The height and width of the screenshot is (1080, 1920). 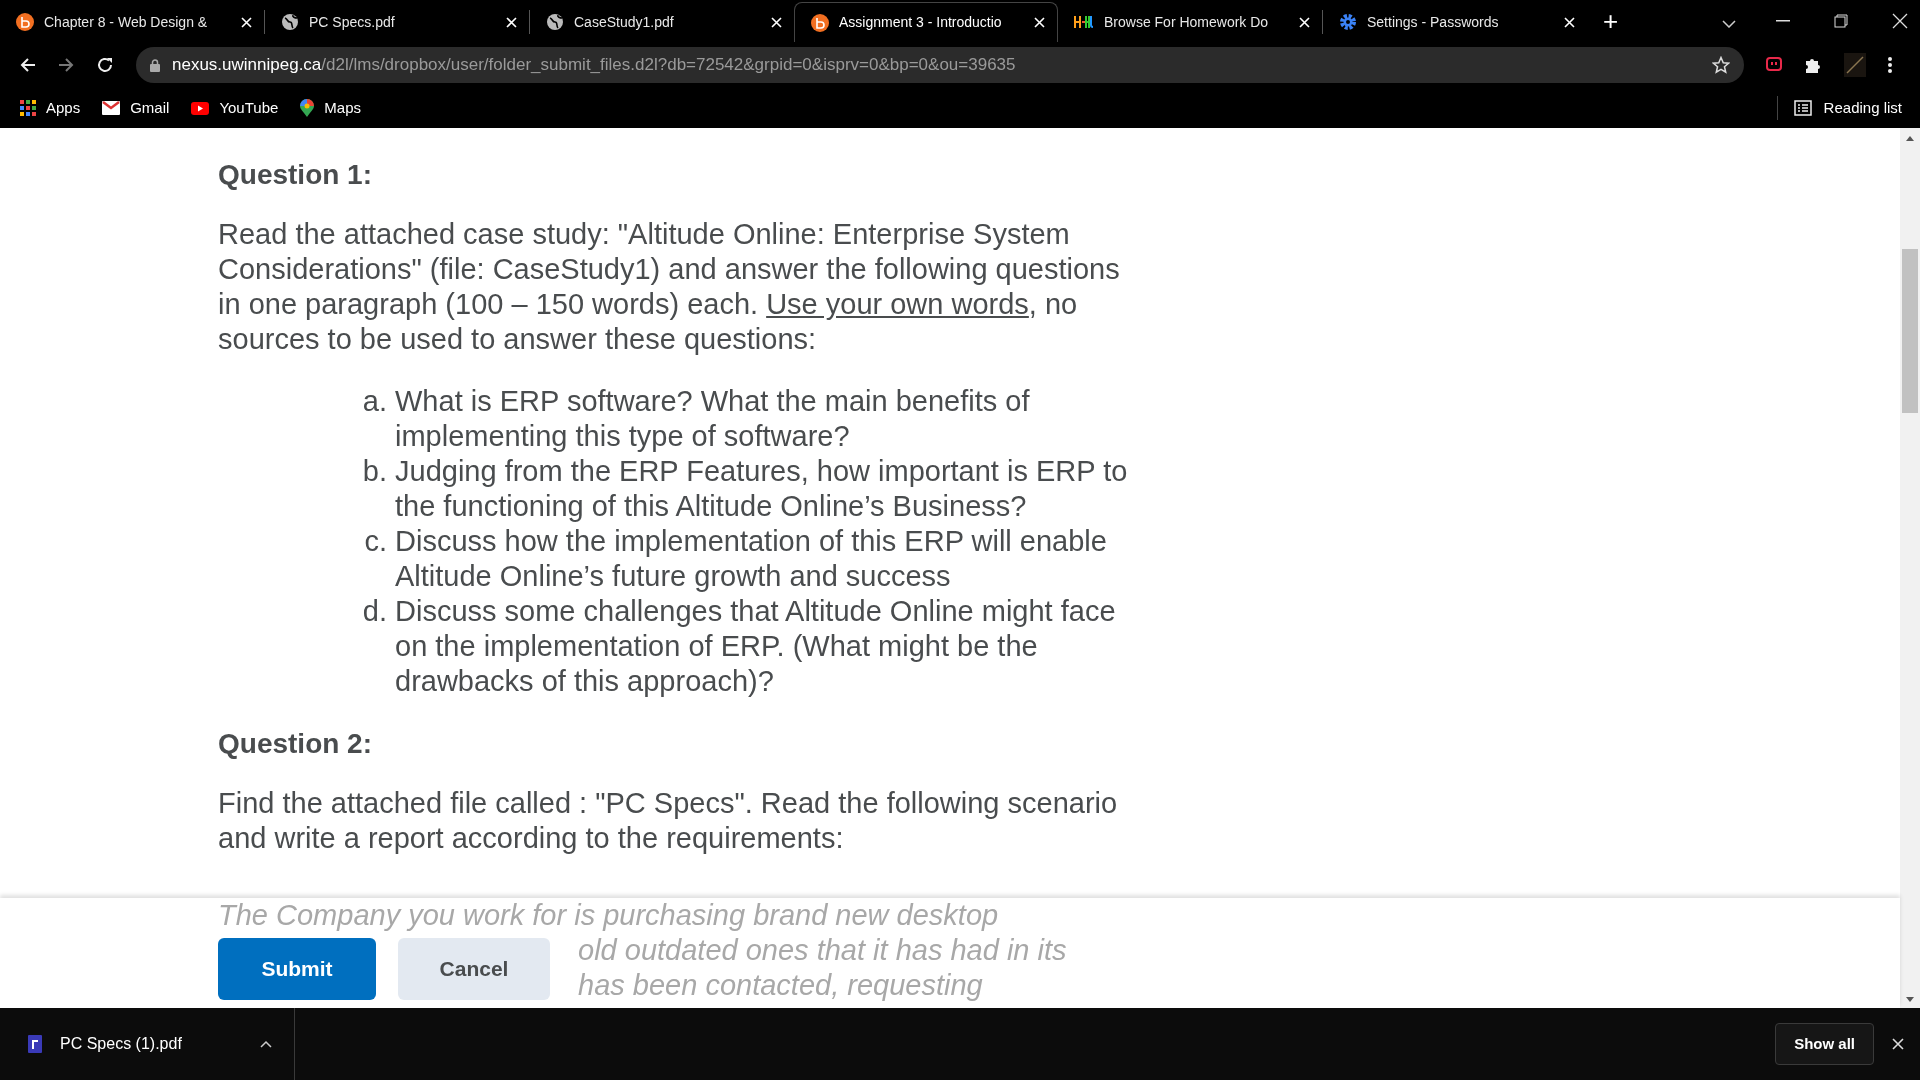 What do you see at coordinates (35, 1044) in the screenshot?
I see `pdf-file-icon` at bounding box center [35, 1044].